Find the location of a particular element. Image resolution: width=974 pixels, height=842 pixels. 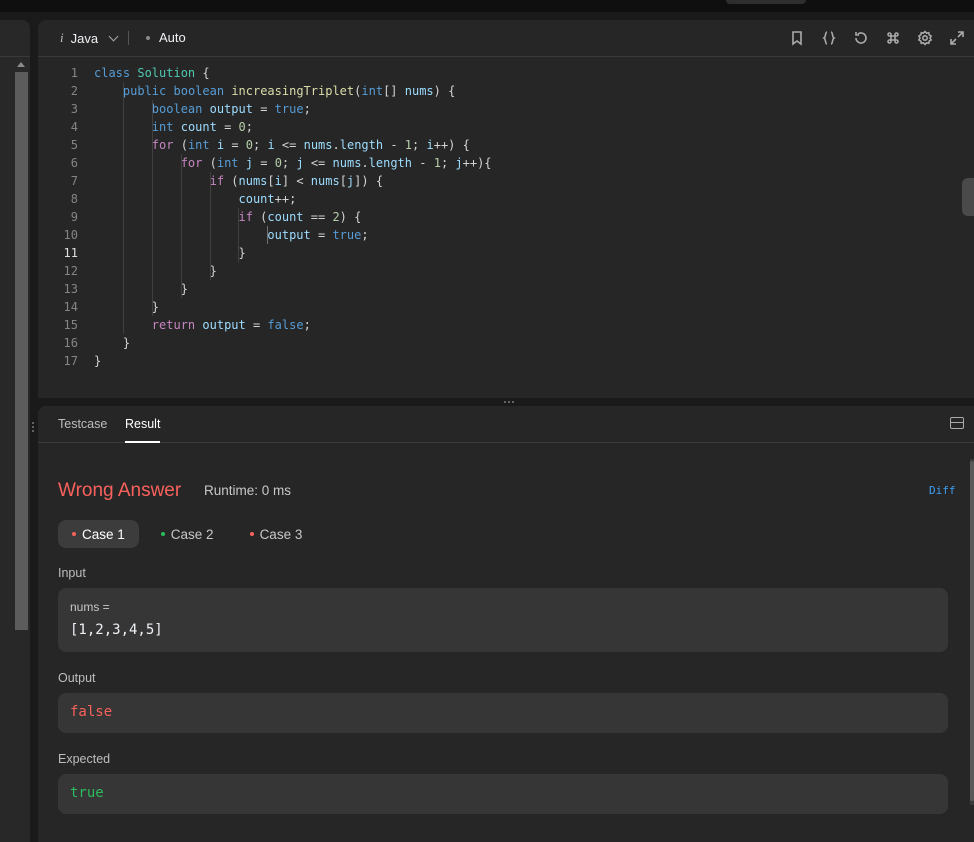

code-text: if (count == 2) { is located at coordinates (300, 217).